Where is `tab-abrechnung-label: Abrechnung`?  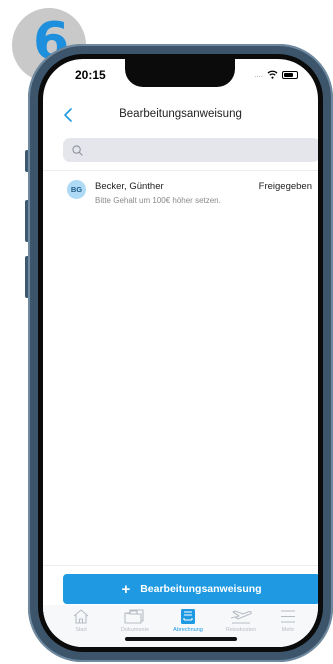 tab-abrechnung-label: Abrechnung is located at coordinates (188, 630).